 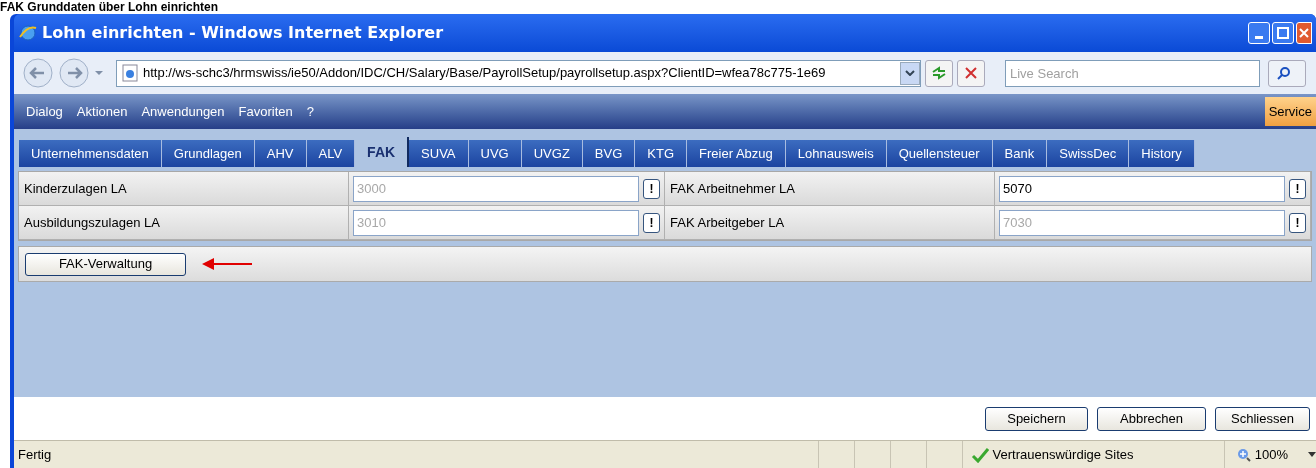 I want to click on tab: SUVA, so click(x=439, y=153).